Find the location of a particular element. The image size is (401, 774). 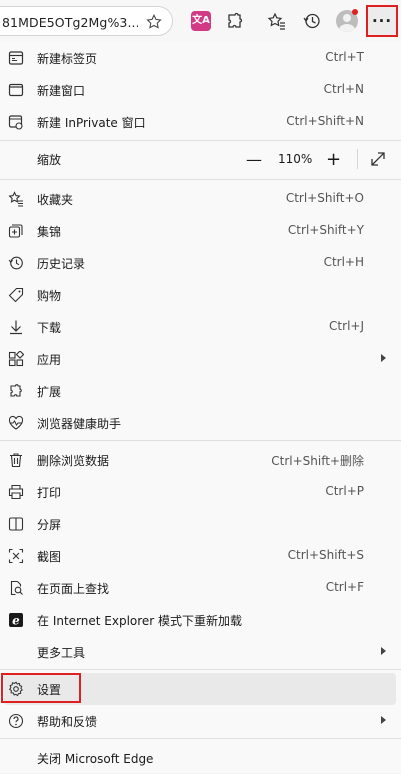

menu-item-ie-mode: e 在 Internet Explorer 模式下重新加载 is located at coordinates (200, 620).